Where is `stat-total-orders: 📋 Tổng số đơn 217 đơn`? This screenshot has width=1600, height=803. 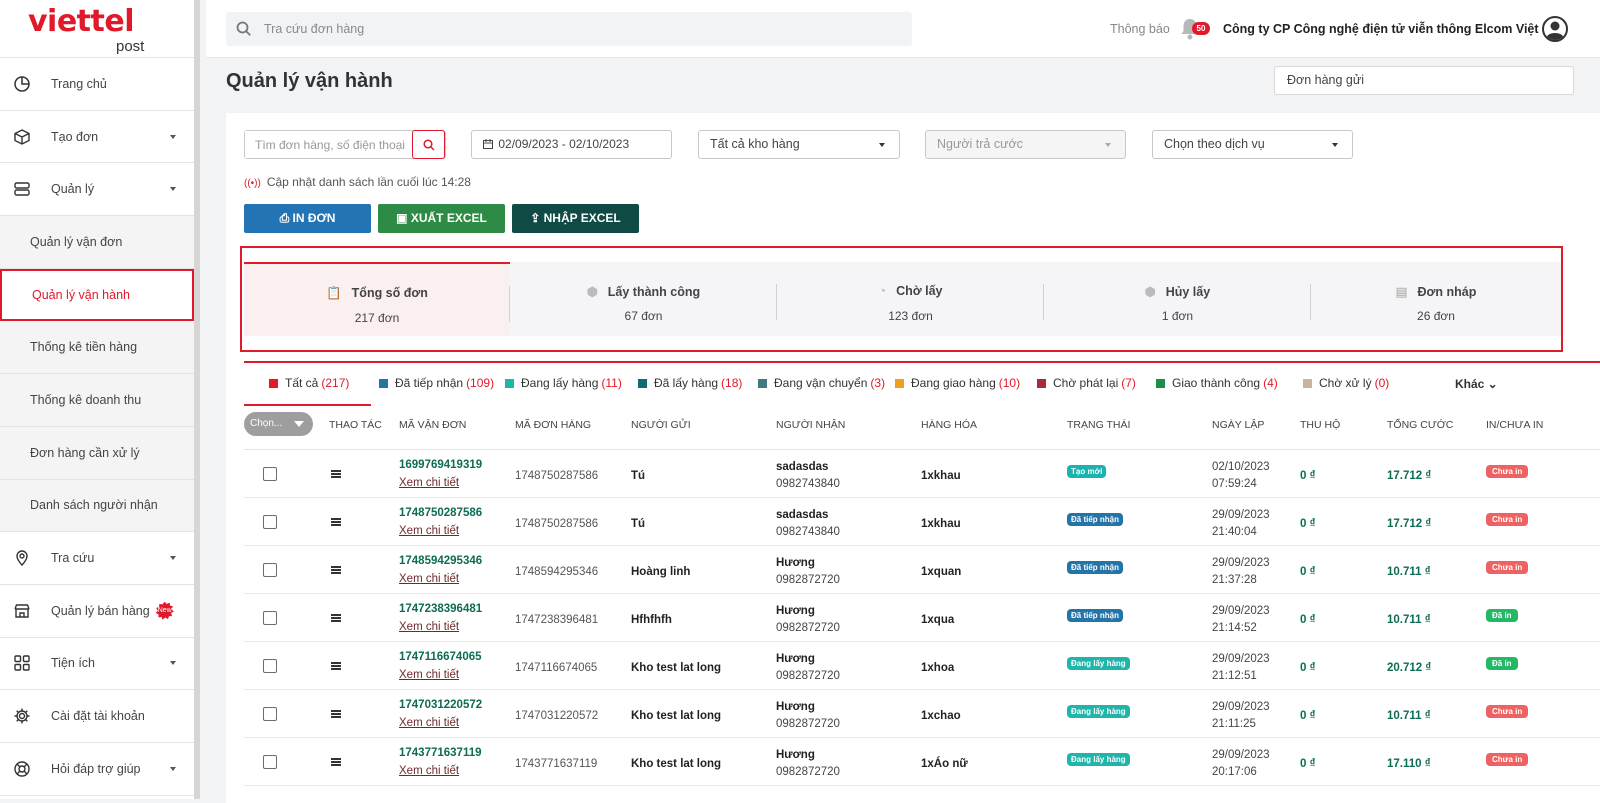 stat-total-orders: 📋 Tổng số đơn 217 đơn is located at coordinates (377, 299).